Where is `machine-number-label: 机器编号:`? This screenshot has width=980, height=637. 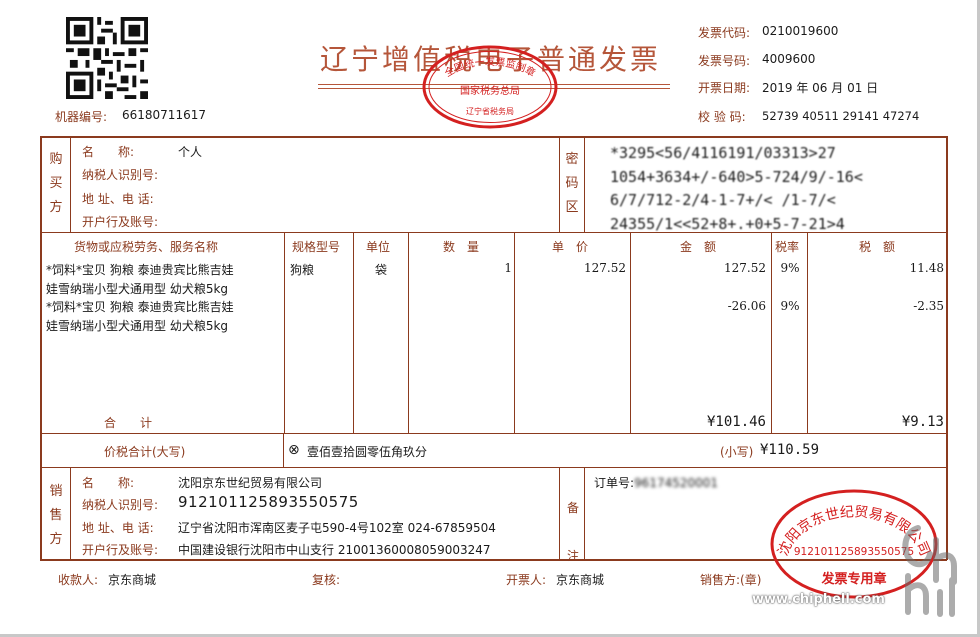 machine-number-label: 机器编号: is located at coordinates (81, 117).